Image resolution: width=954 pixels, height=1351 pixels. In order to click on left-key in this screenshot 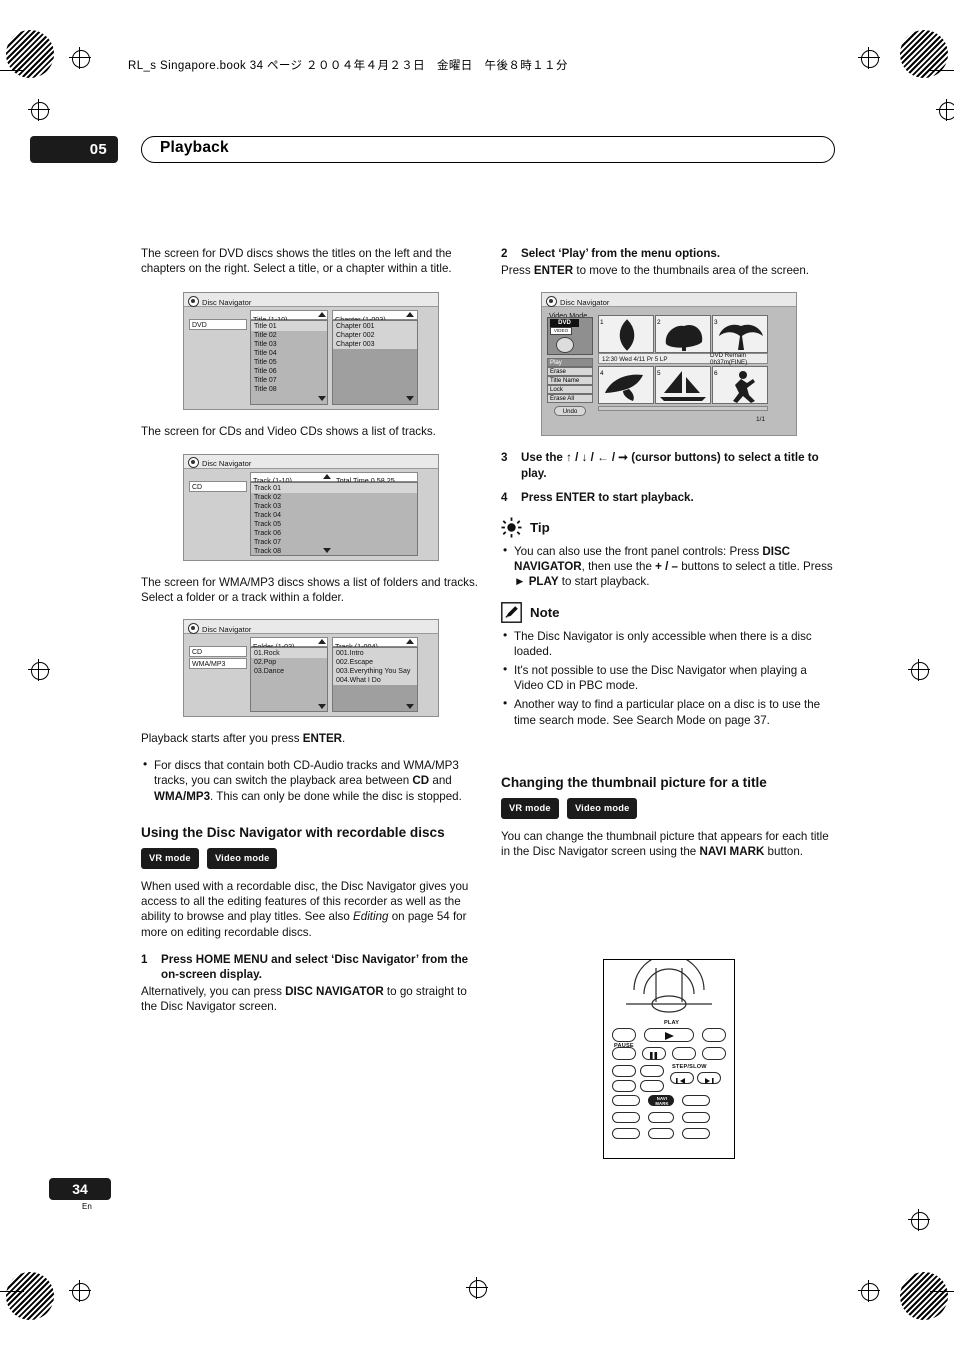, I will do `click(624, 1035)`.